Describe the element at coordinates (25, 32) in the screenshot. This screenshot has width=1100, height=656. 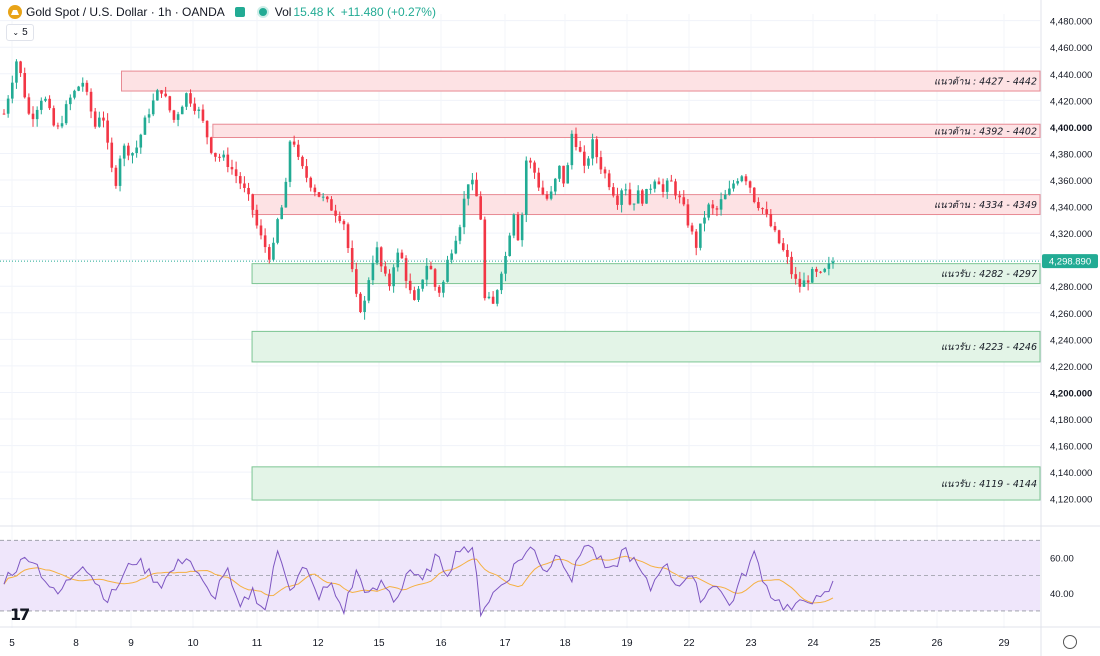
I see `indicator-count: 5` at that location.